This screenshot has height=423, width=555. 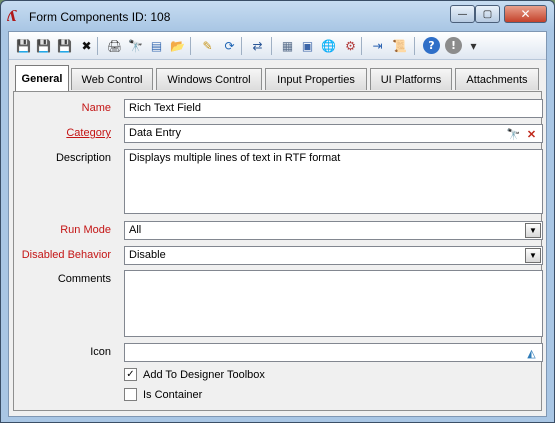 I want to click on comments-label: Comments, so click(x=84, y=279).